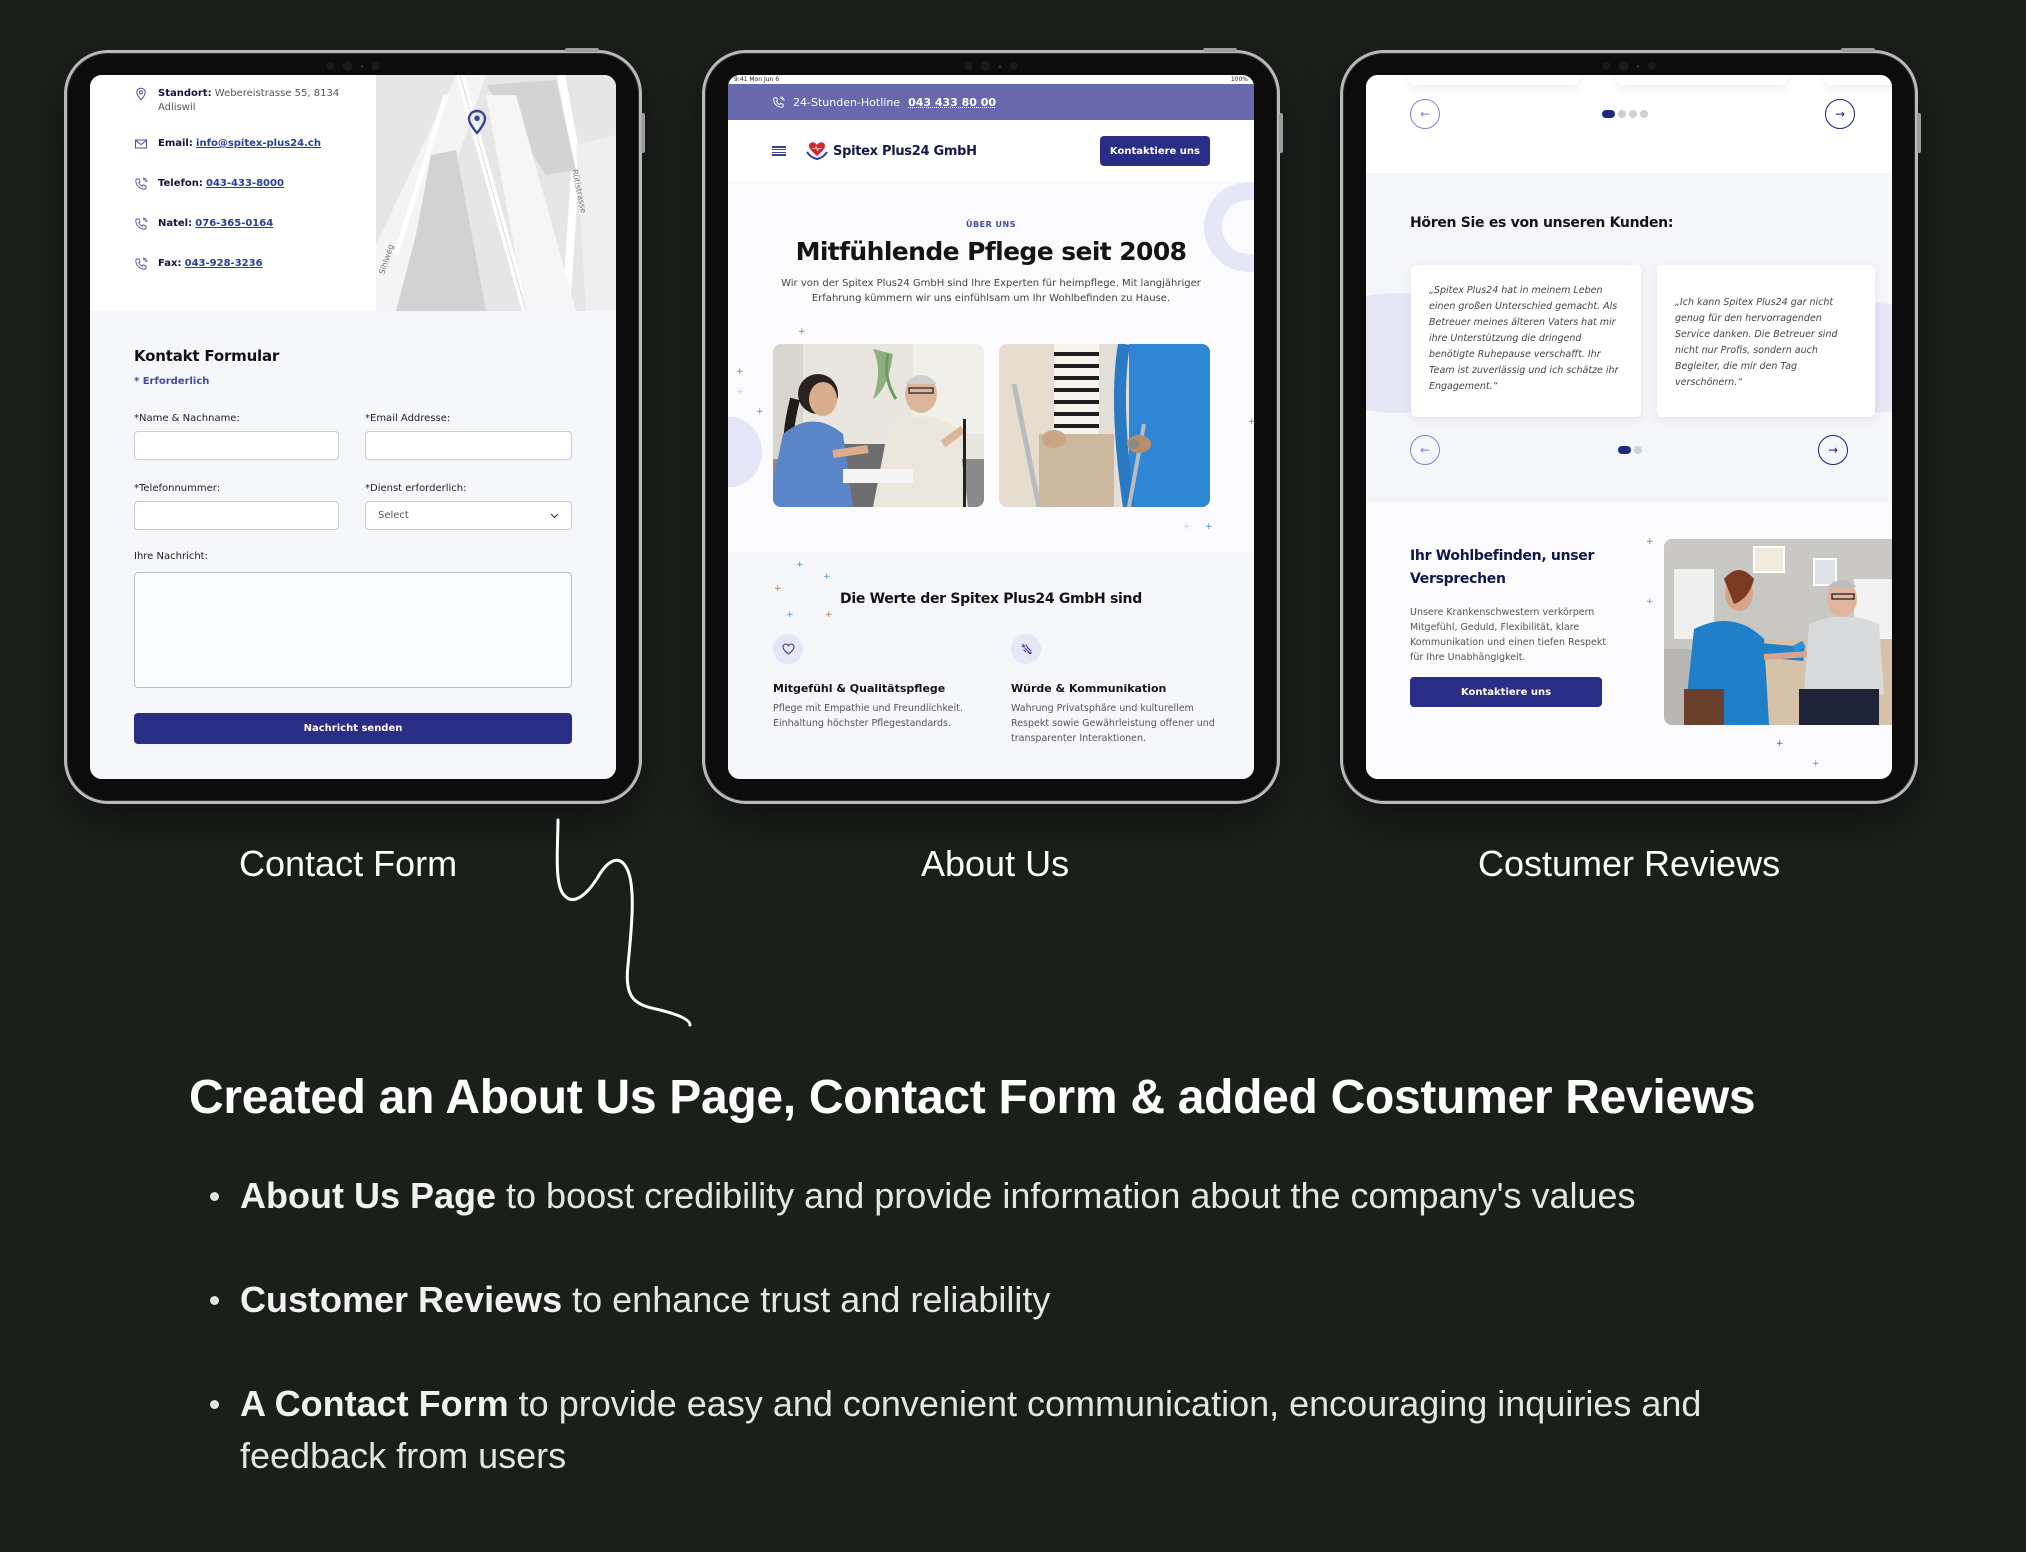  What do you see at coordinates (952, 102) in the screenshot?
I see `hotline-number: 043 433 80 00` at bounding box center [952, 102].